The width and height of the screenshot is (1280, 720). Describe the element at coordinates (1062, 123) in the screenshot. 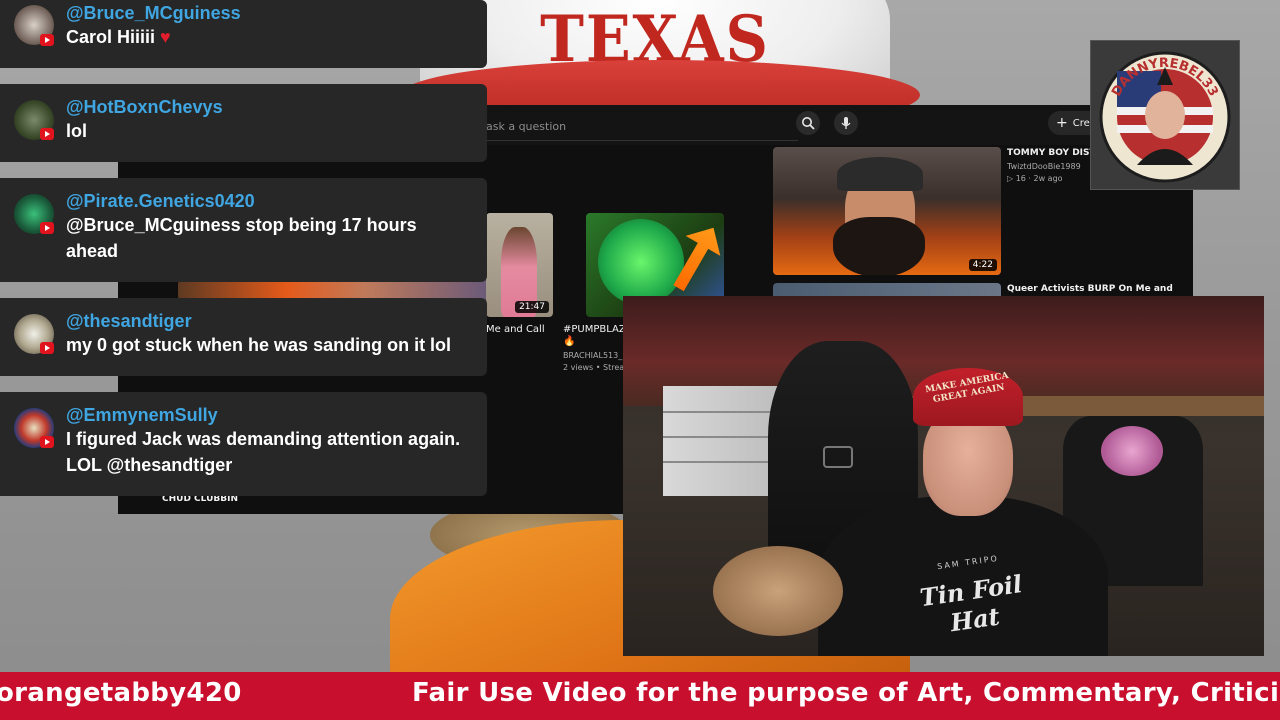

I see `plus-icon: +` at that location.